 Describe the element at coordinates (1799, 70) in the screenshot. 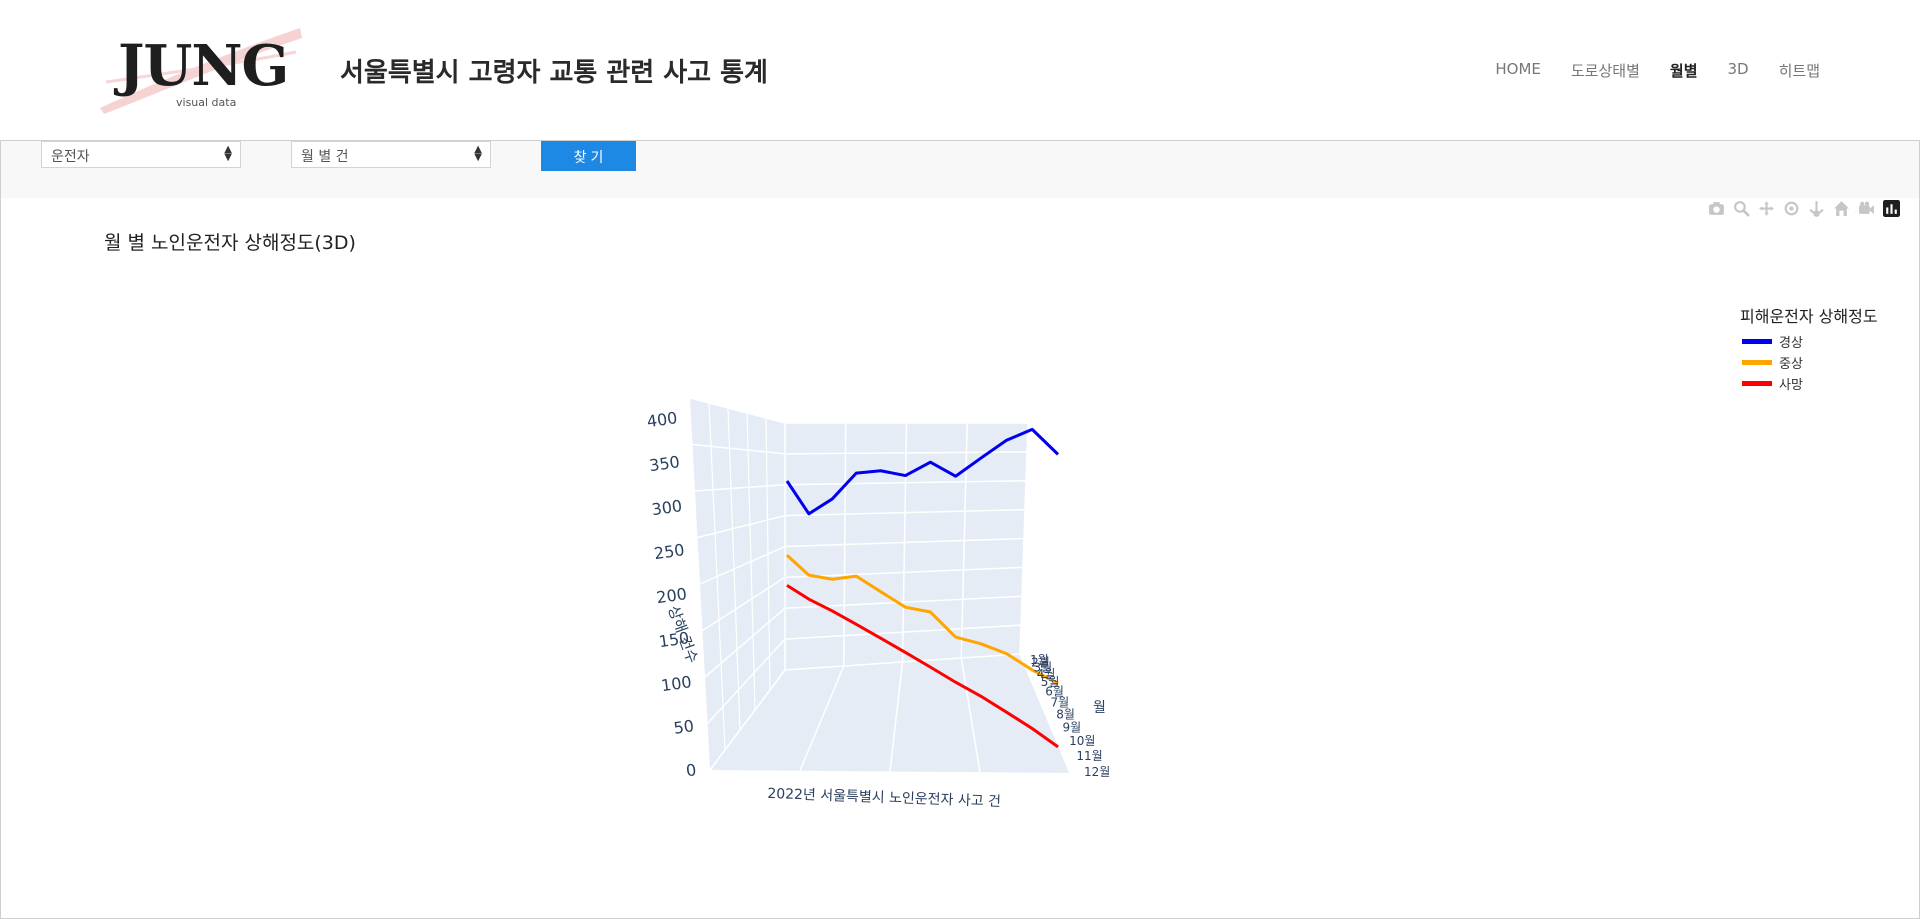

I see `nav-heatmap: 히트맵` at that location.